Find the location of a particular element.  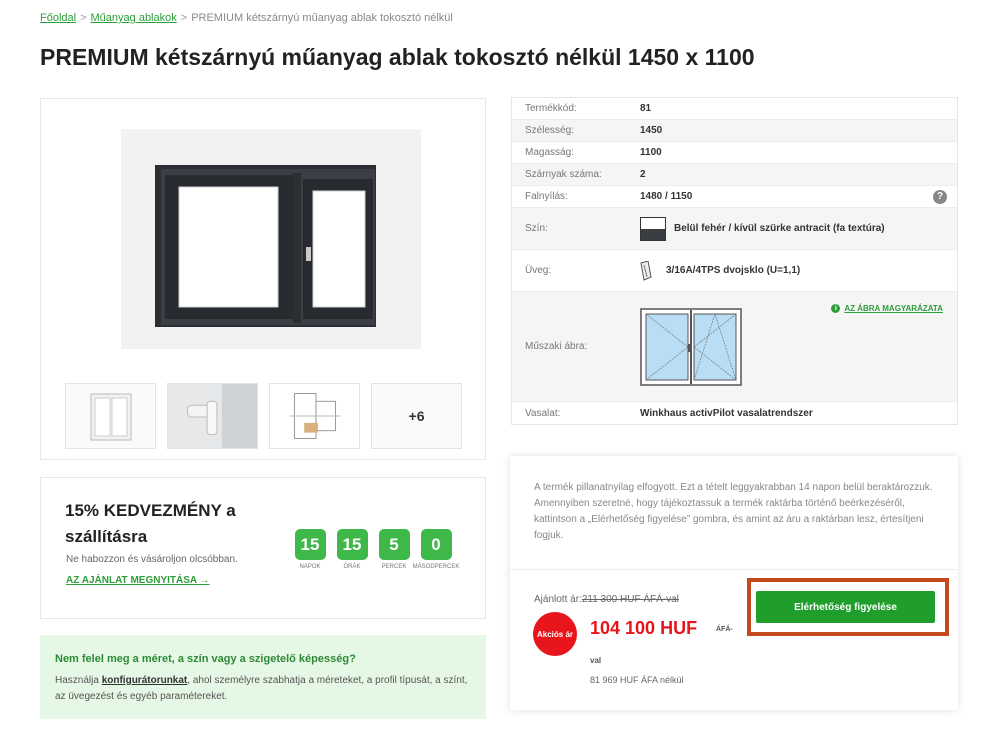

sale-price: 104 100 HUF is located at coordinates (644, 628).